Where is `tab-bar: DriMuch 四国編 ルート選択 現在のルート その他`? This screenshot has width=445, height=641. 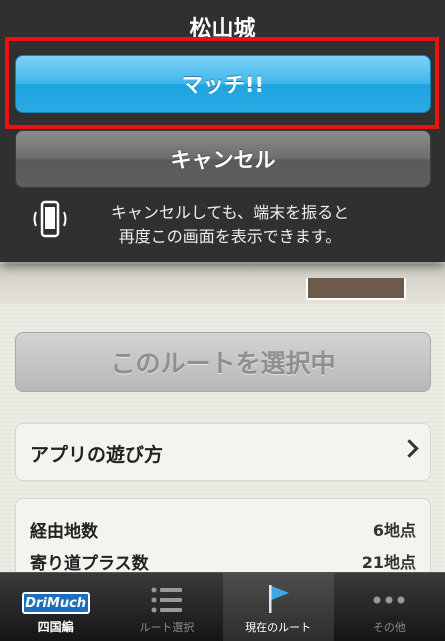 tab-bar: DriMuch 四国編 ルート選択 現在のルート その他 is located at coordinates (222, 606).